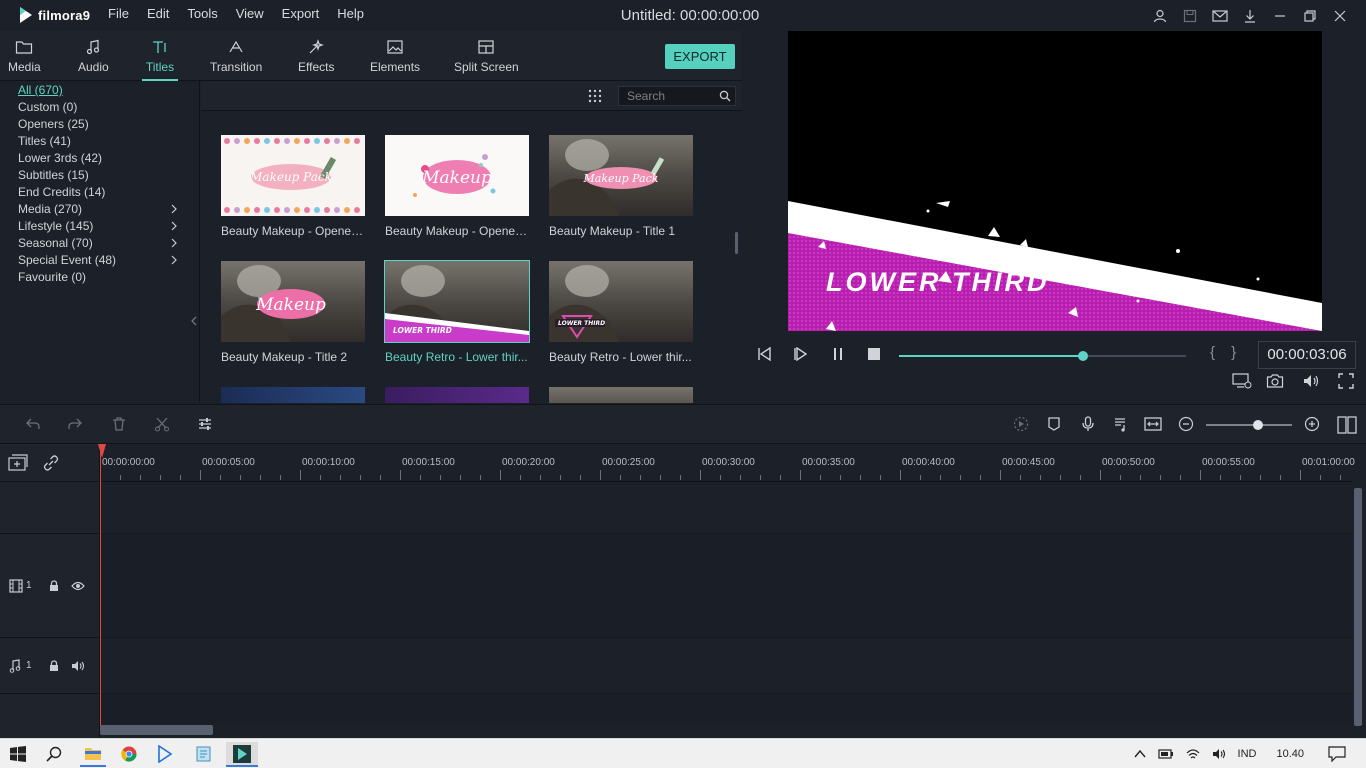 This screenshot has height=768, width=1366. What do you see at coordinates (236, 60) in the screenshot?
I see `tab-transition: Transition` at bounding box center [236, 60].